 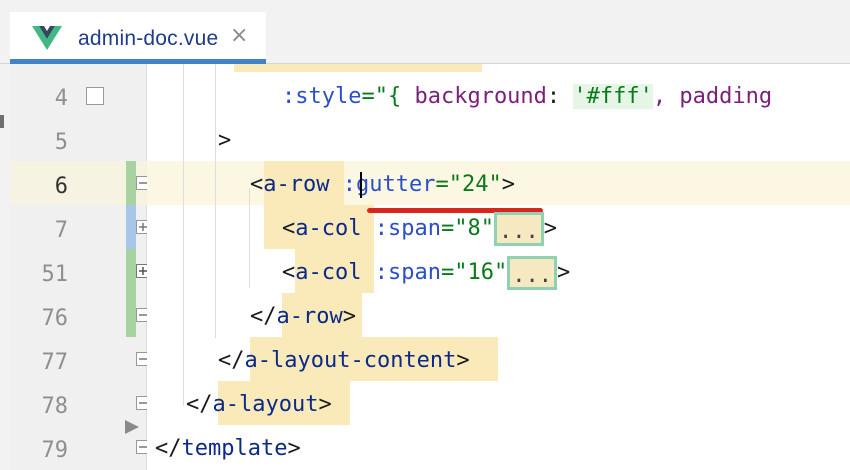 I want to click on tool-window-strip, so click(x=5, y=267).